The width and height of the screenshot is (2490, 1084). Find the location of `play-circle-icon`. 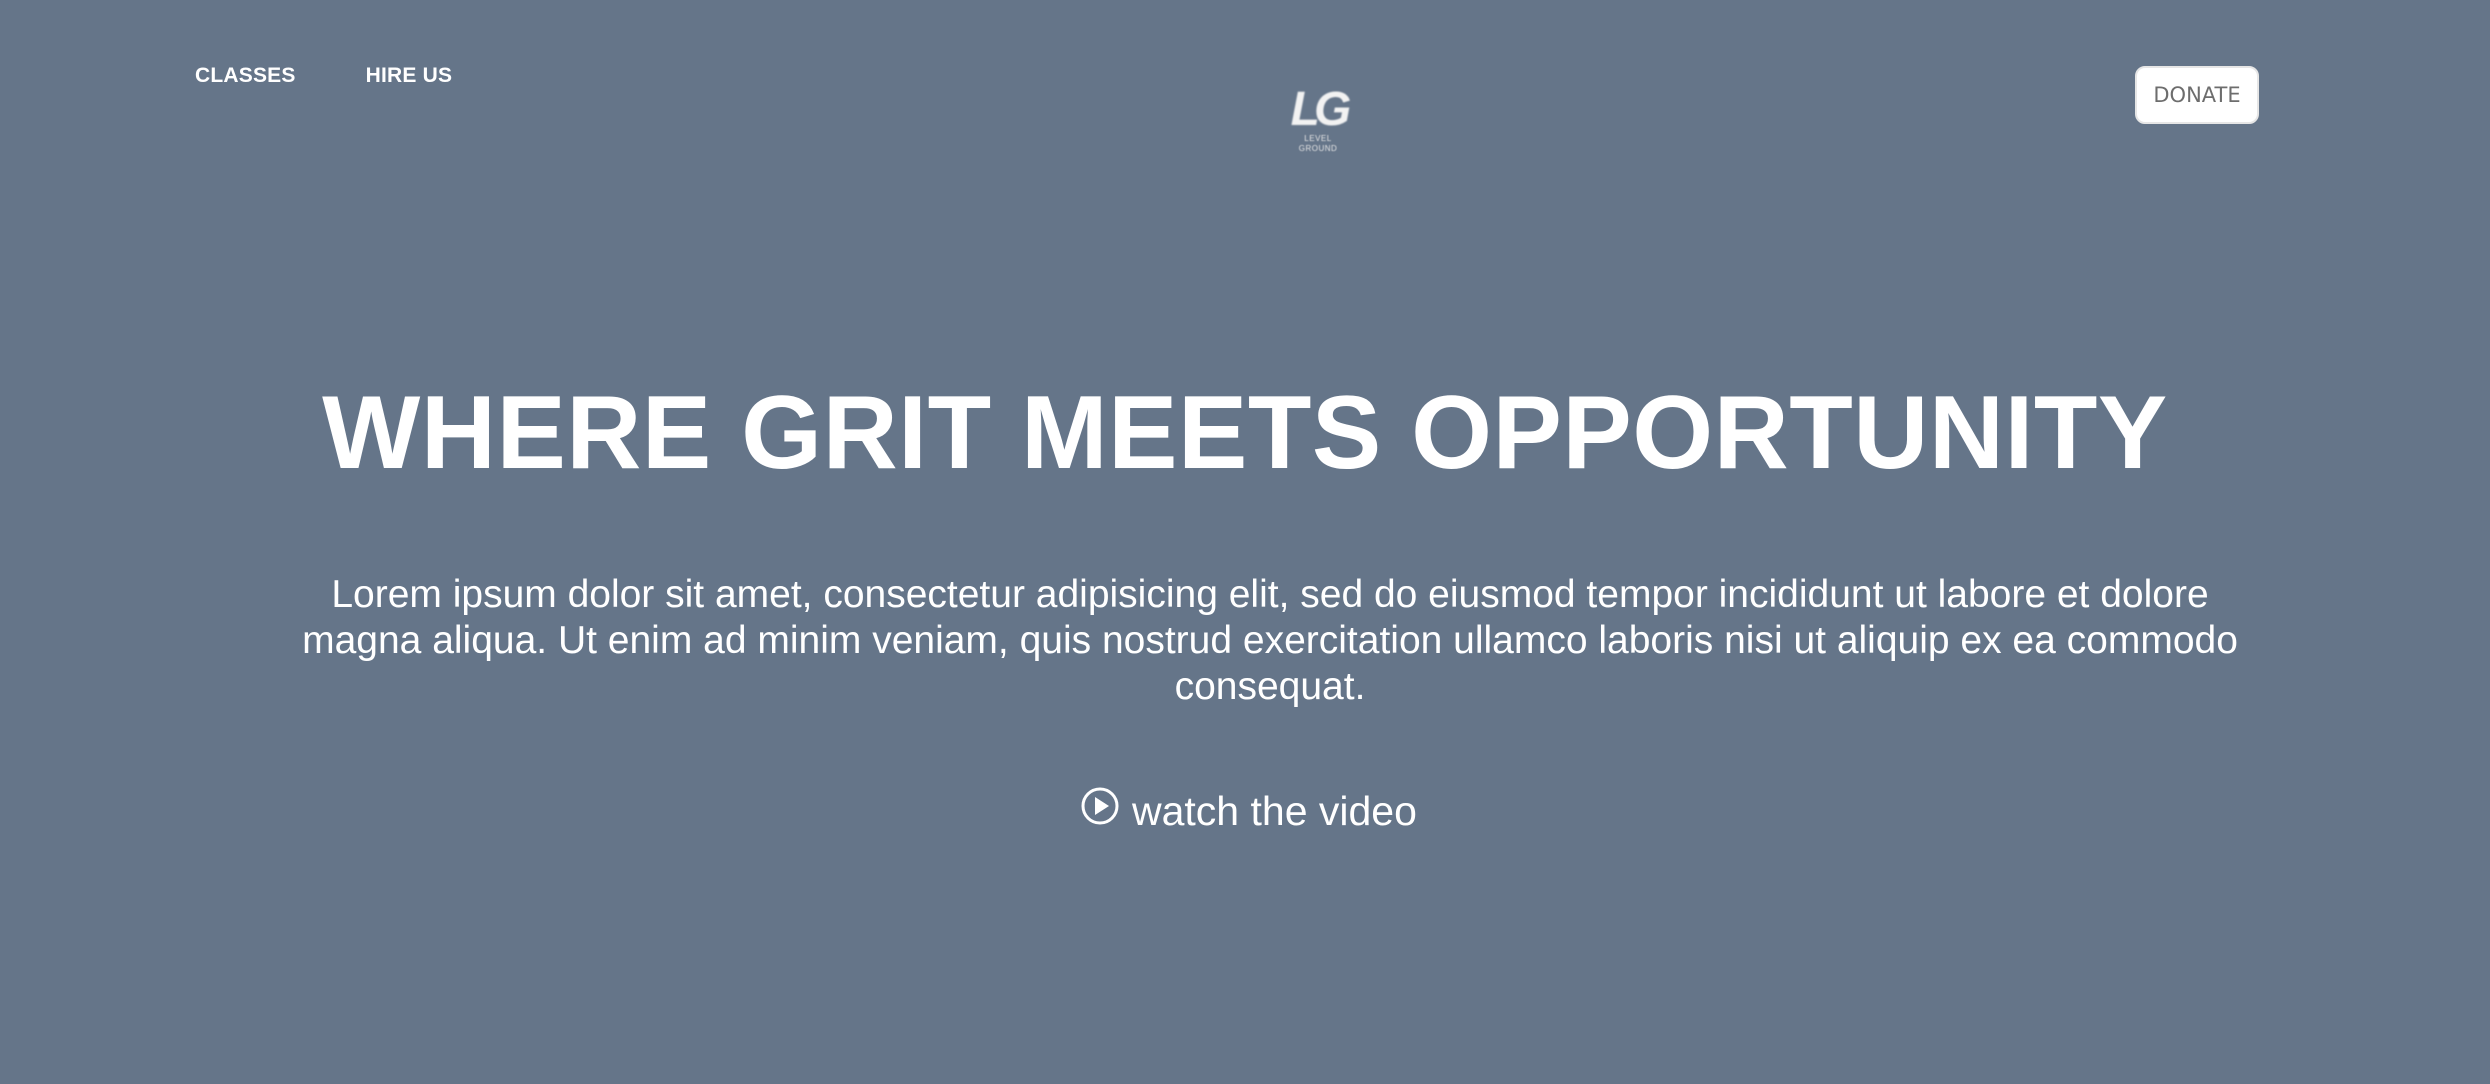

play-circle-icon is located at coordinates (1100, 811).